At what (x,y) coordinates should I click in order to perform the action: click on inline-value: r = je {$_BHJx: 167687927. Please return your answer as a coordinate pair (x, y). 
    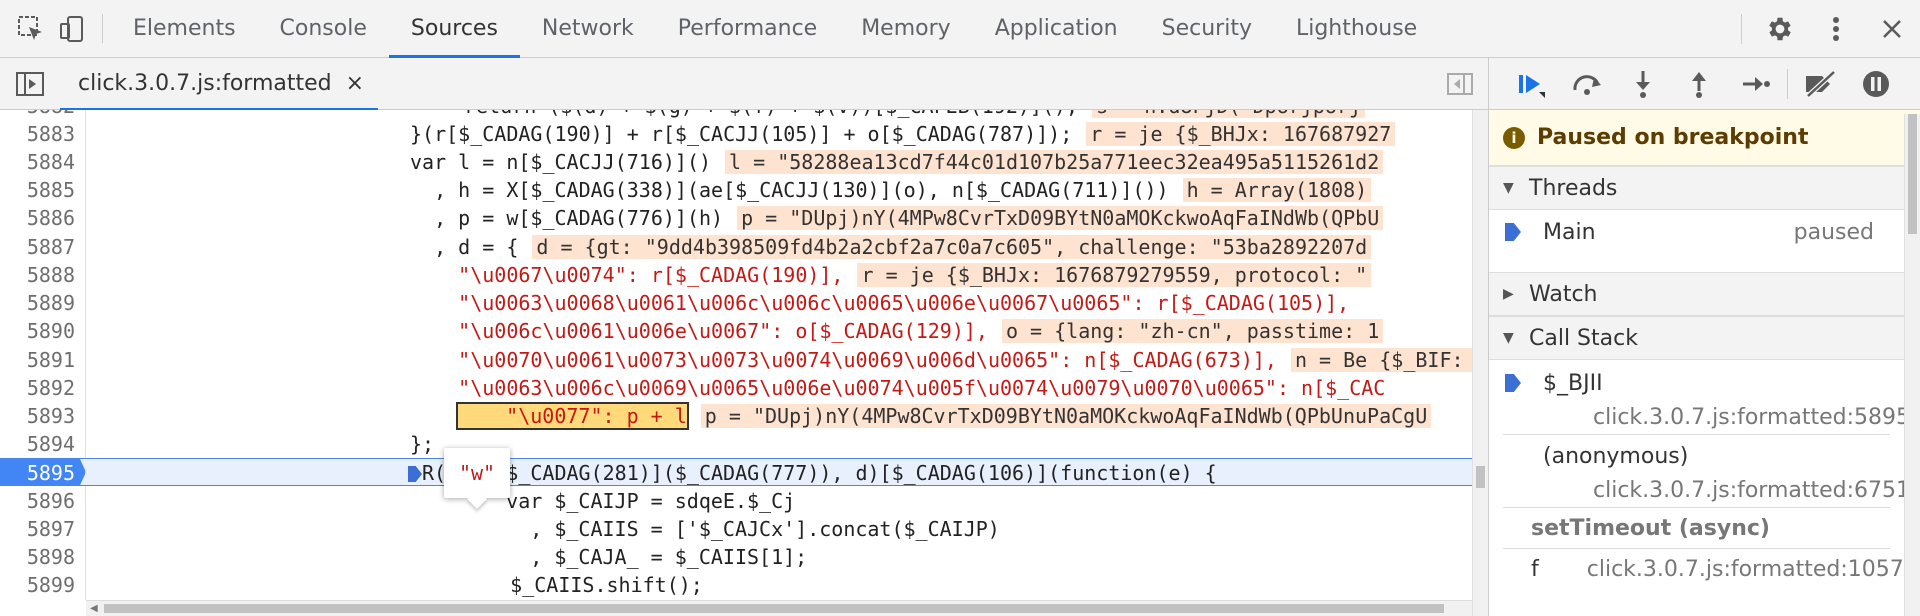
    Looking at the image, I should click on (1241, 134).